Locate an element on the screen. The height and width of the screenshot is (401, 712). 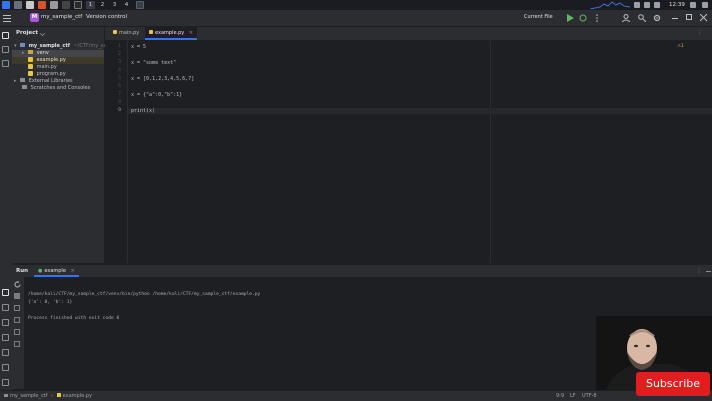
library-icon is located at coordinates (23, 80).